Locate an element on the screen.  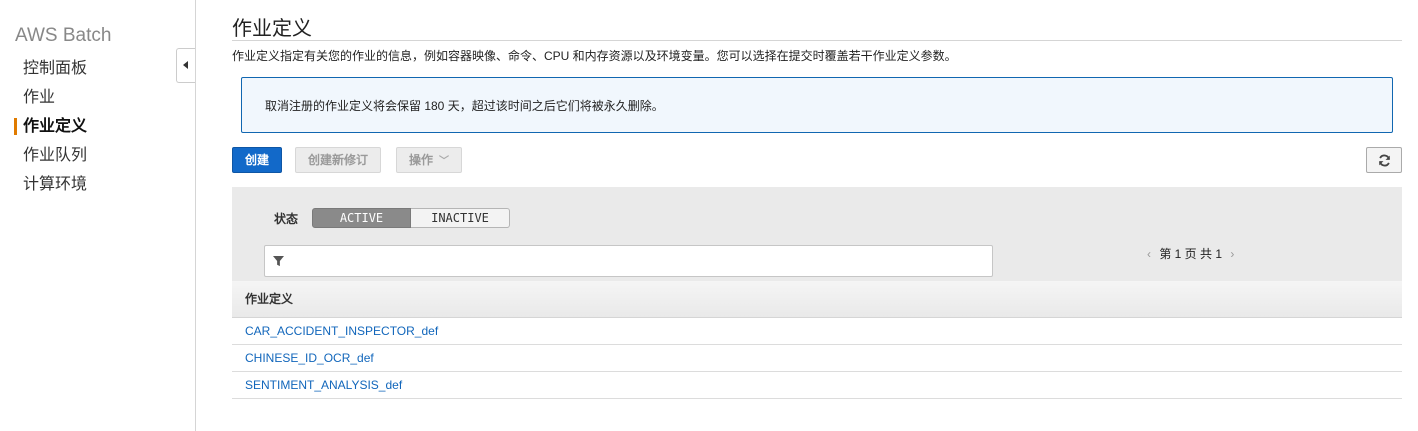
refresh-button is located at coordinates (1384, 160).